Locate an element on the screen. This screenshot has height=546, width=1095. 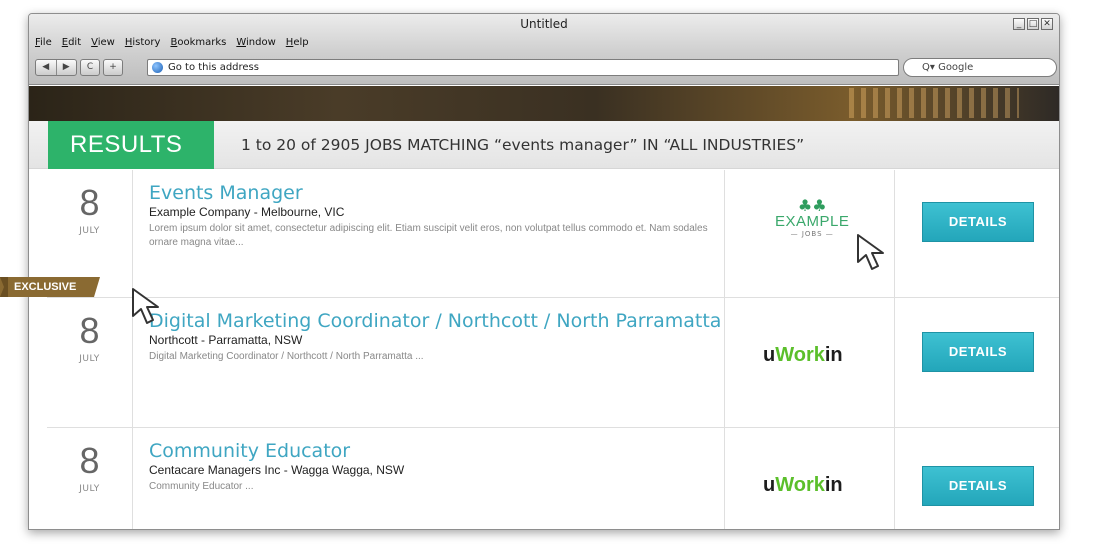
menu-file: File is located at coordinates (43, 42).